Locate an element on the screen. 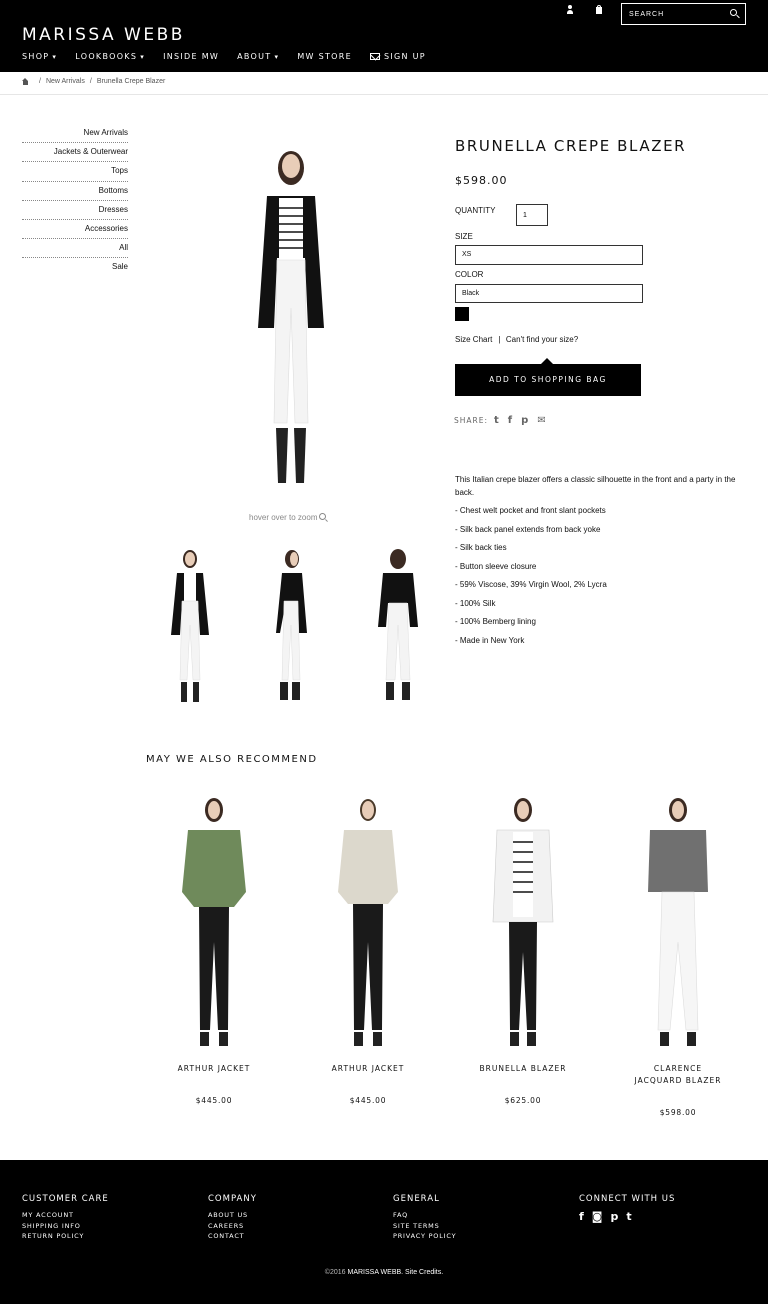 This screenshot has height=1304, width=768. breadcrumb: / New Arrivals / Brunella Crepe Blazer is located at coordinates (93, 81).